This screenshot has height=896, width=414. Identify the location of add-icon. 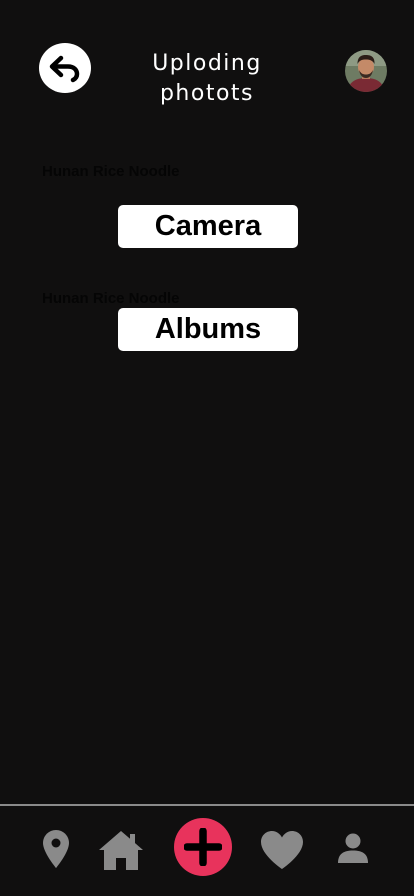
(203, 847).